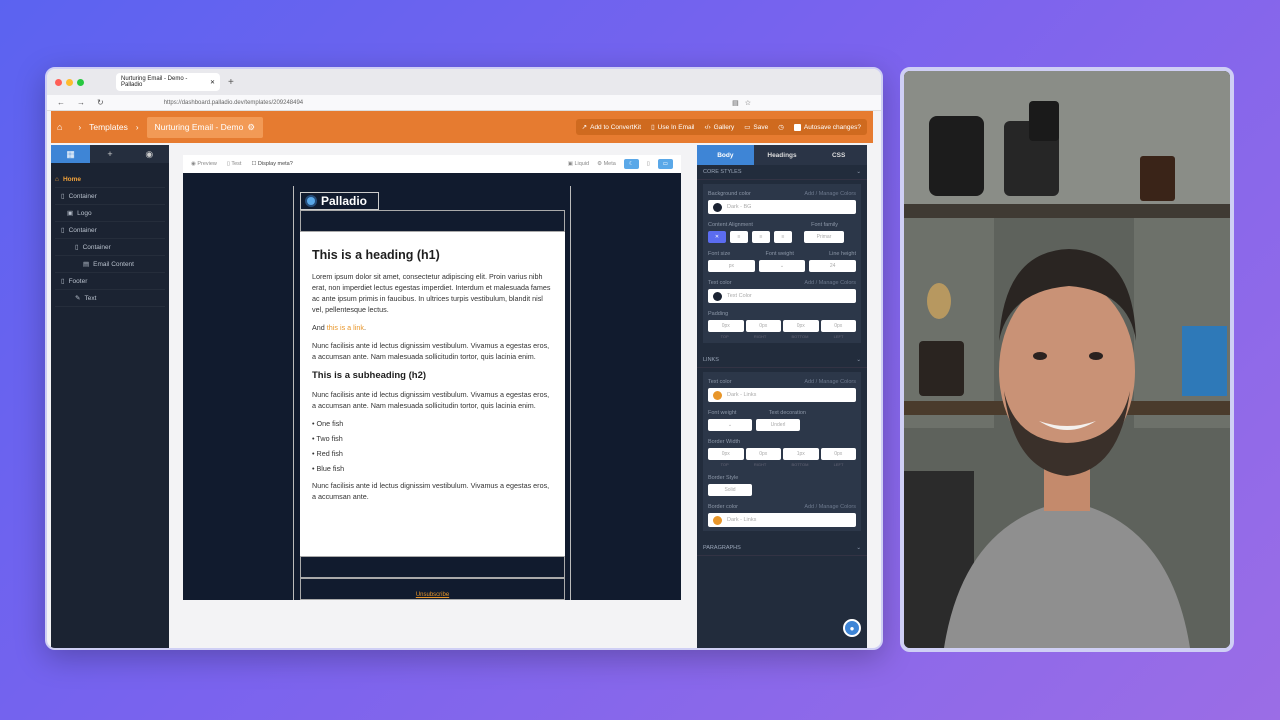 This screenshot has width=1280, height=720. I want to click on meta-button: ⚙ Meta, so click(606, 164).